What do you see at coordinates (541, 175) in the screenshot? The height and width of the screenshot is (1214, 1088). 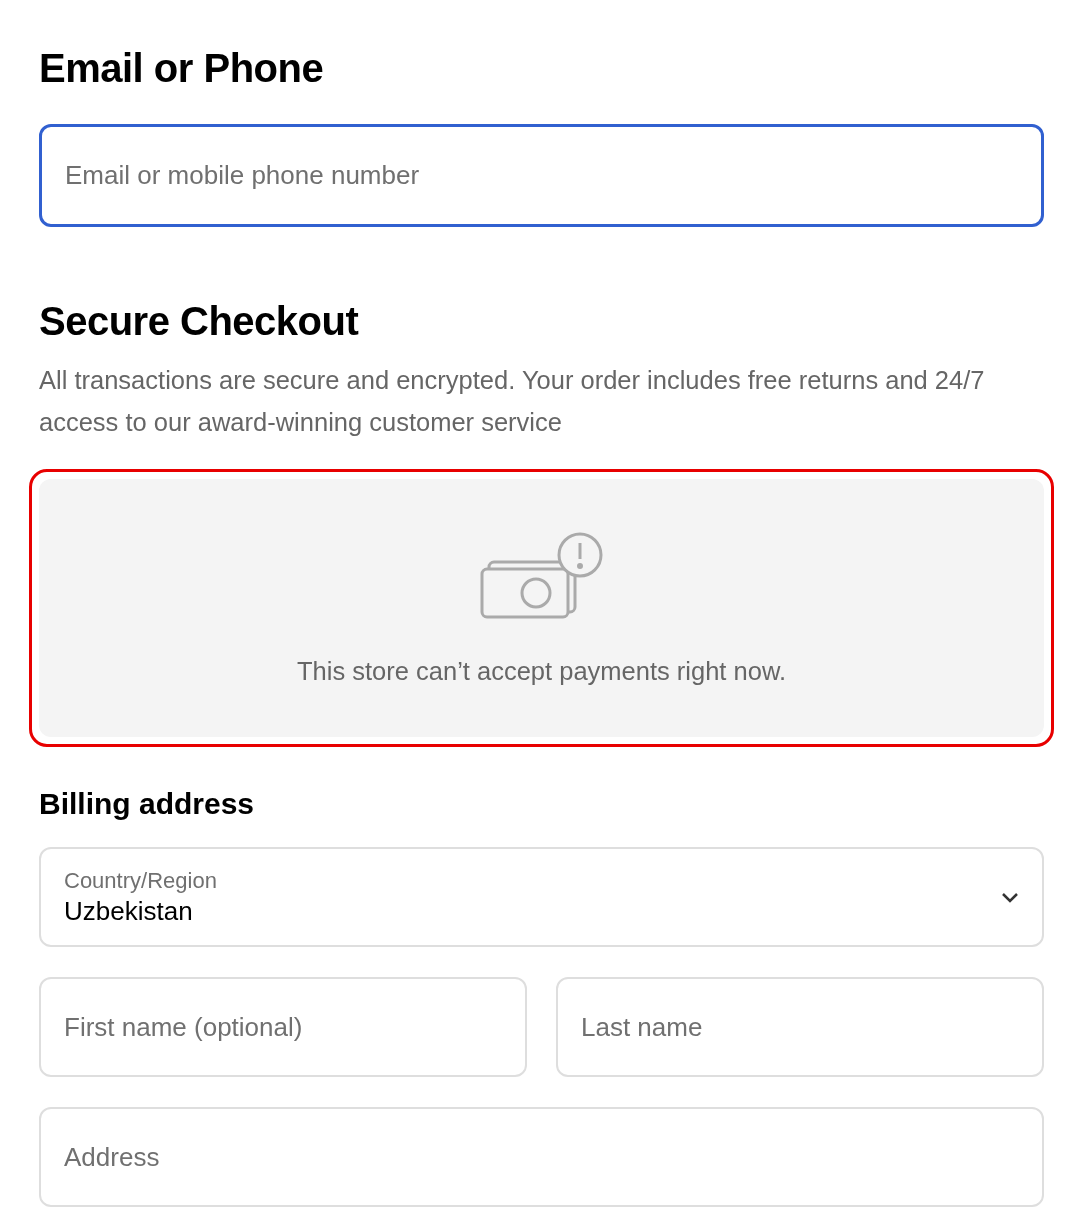 I see `email-field: Email or mobile phone number` at bounding box center [541, 175].